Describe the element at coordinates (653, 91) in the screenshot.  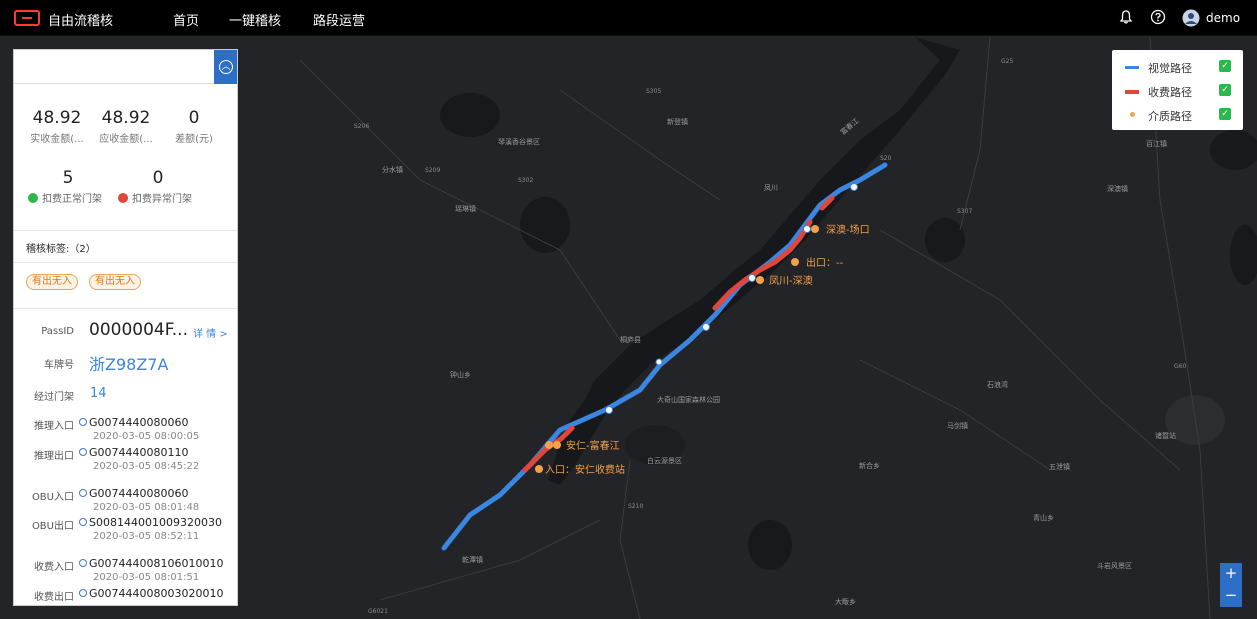
I see `road-code-label: S305` at that location.